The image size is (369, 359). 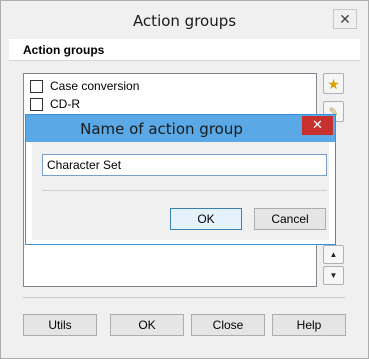 What do you see at coordinates (184, 50) in the screenshot?
I see `header-strip: Action groups` at bounding box center [184, 50].